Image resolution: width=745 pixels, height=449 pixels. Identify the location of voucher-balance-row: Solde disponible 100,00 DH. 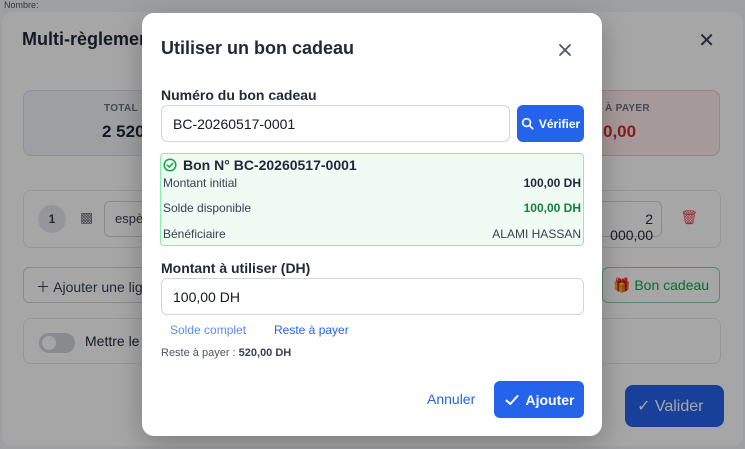
(372, 209).